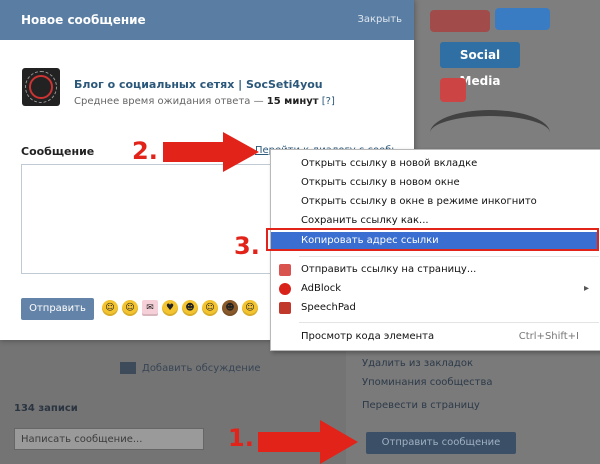 Image resolution: width=600 pixels, height=464 pixels. Describe the element at coordinates (285, 289) in the screenshot. I see `adblock-icon` at that location.